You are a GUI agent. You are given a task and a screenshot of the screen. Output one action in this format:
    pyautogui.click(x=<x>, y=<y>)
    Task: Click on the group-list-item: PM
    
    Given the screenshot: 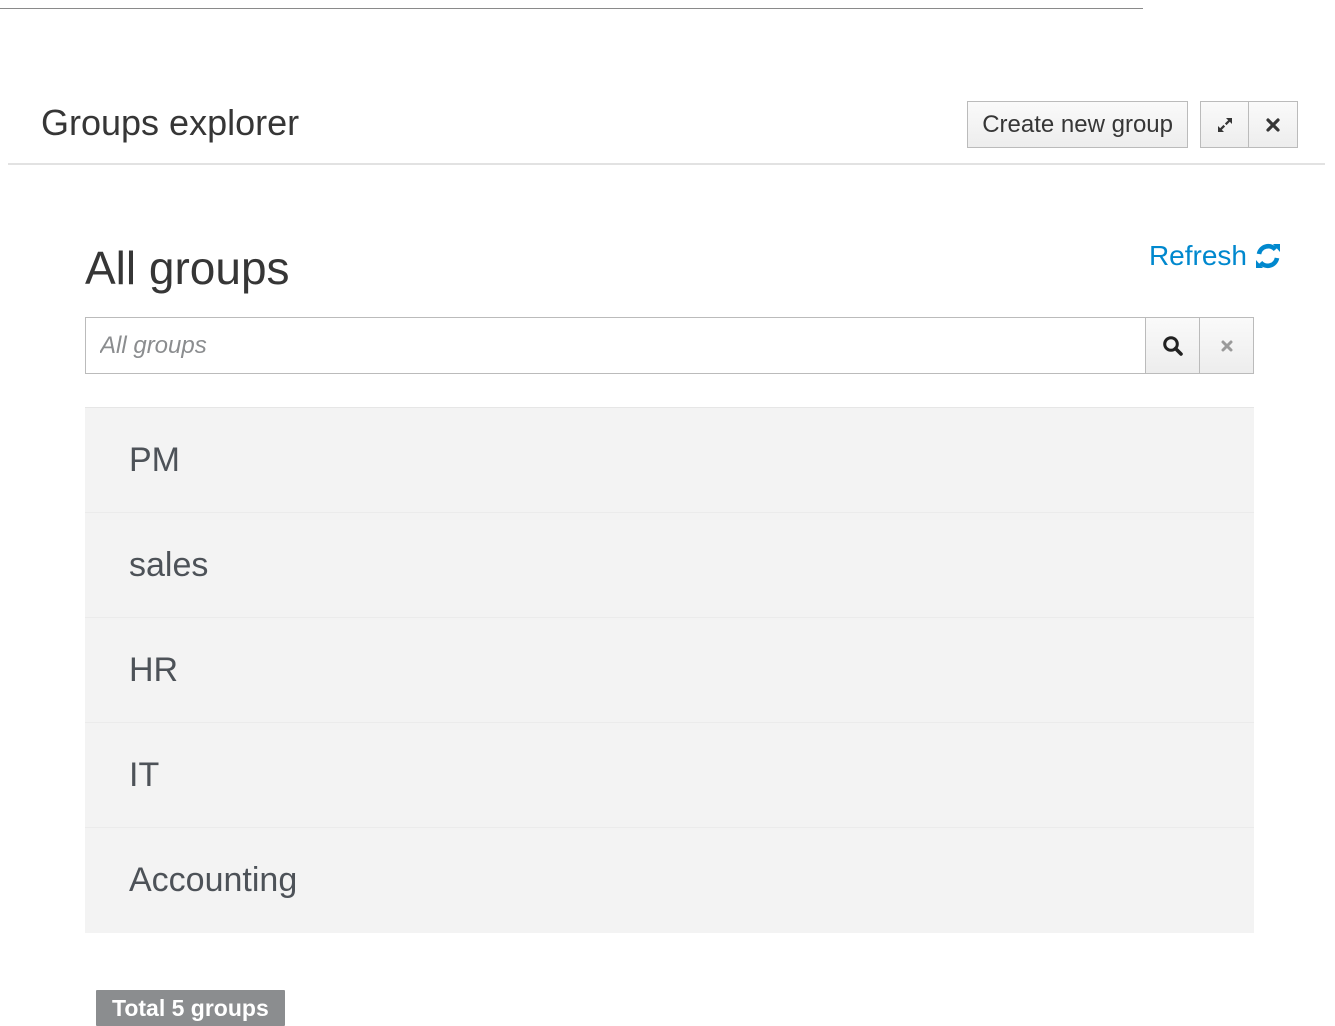 What is the action you would take?
    pyautogui.click(x=669, y=460)
    